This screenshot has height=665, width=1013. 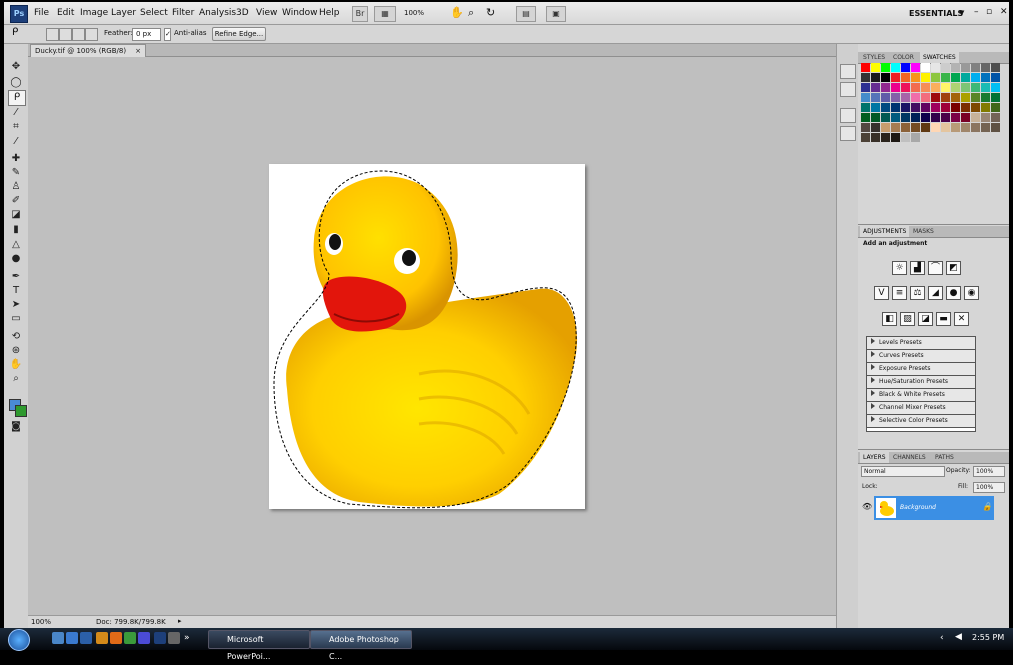 What do you see at coordinates (867, 506) in the screenshot?
I see `eye-icon: 👁` at bounding box center [867, 506].